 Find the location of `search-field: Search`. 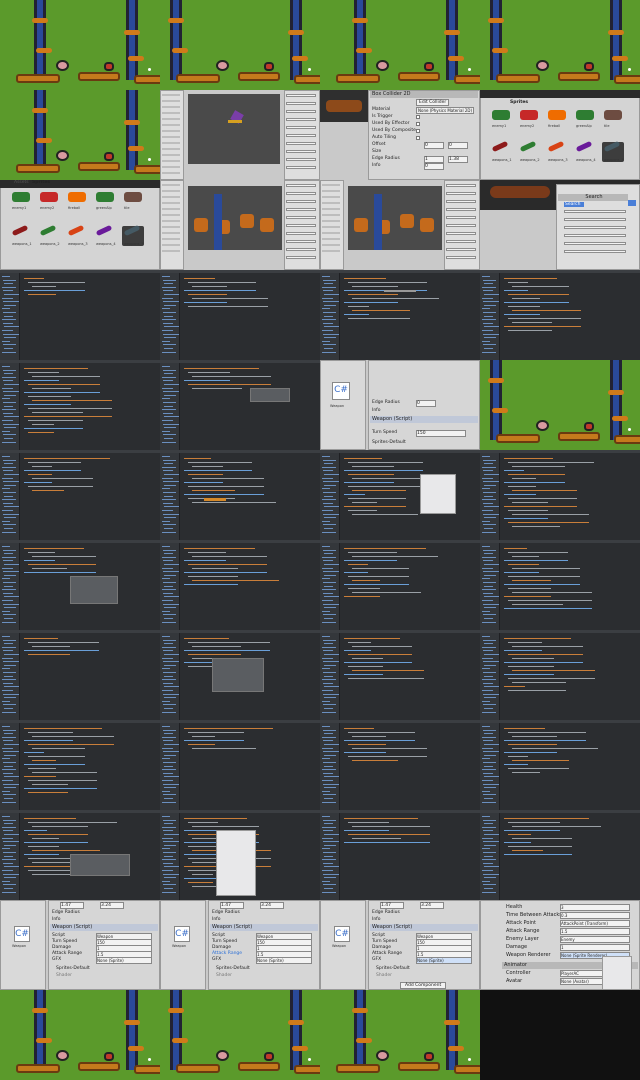

search-field: Search is located at coordinates (574, 204).